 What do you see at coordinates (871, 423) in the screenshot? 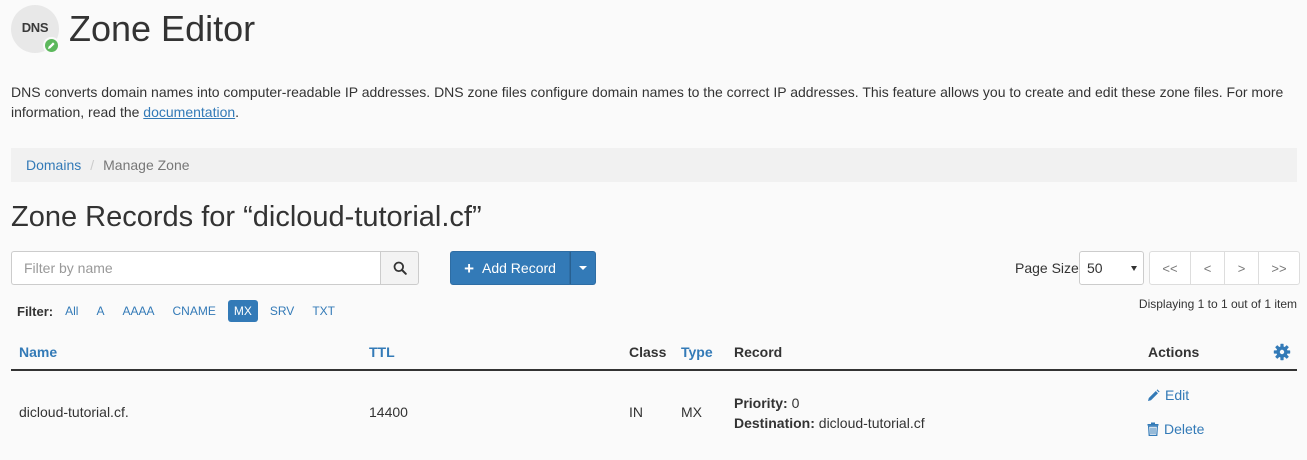
I see `destination-value: dicloud-tutorial.cf` at bounding box center [871, 423].